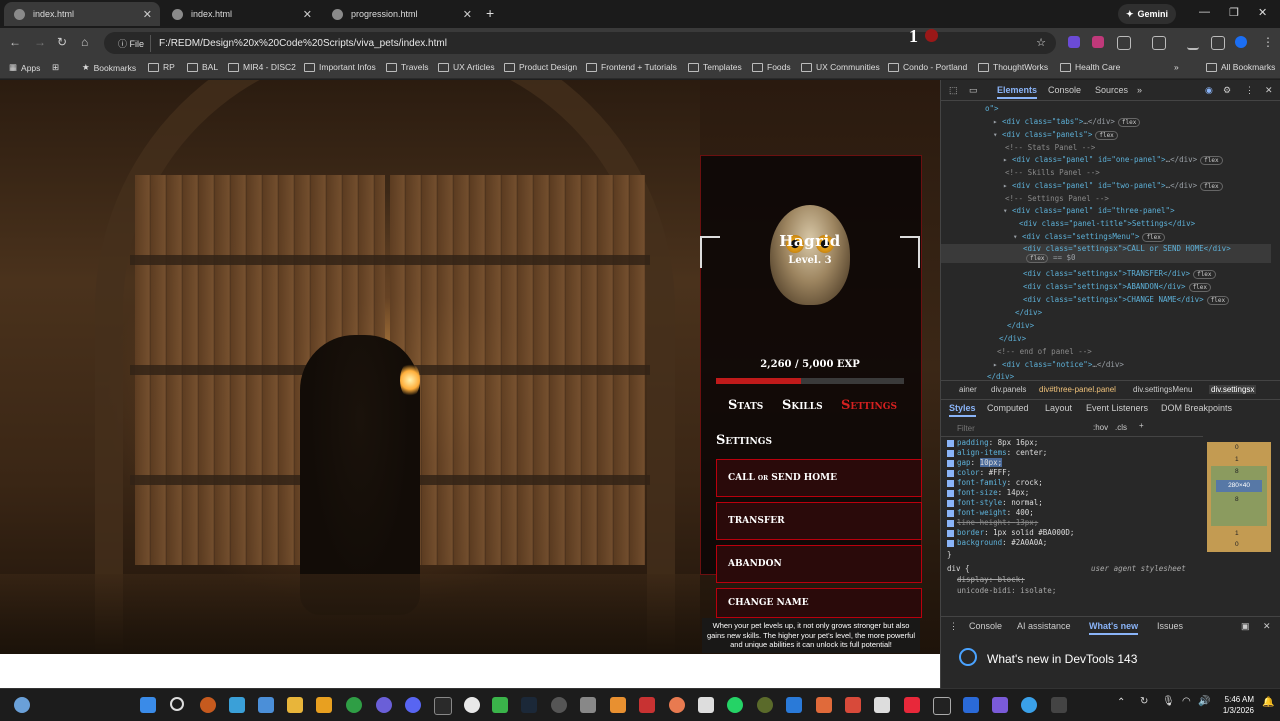 The height and width of the screenshot is (721, 1280). Describe the element at coordinates (22, 705) in the screenshot. I see `weather-icon` at that location.